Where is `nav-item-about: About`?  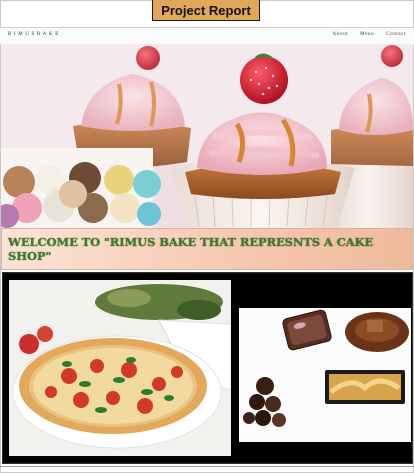 nav-item-about: About is located at coordinates (341, 34).